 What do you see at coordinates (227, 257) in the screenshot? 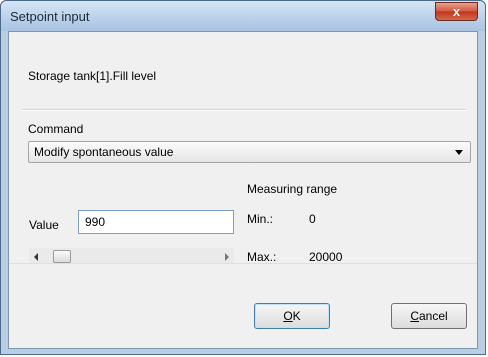
I see `scroll-right-icon` at bounding box center [227, 257].